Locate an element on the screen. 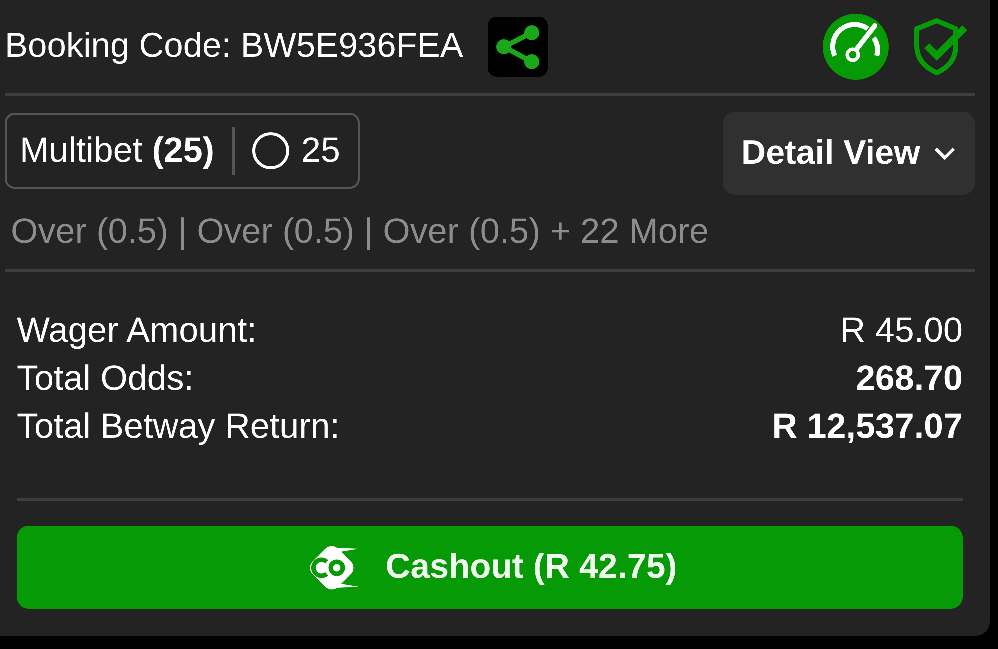 This screenshot has width=998, height=649. summary-value: R 45.00 is located at coordinates (901, 331).